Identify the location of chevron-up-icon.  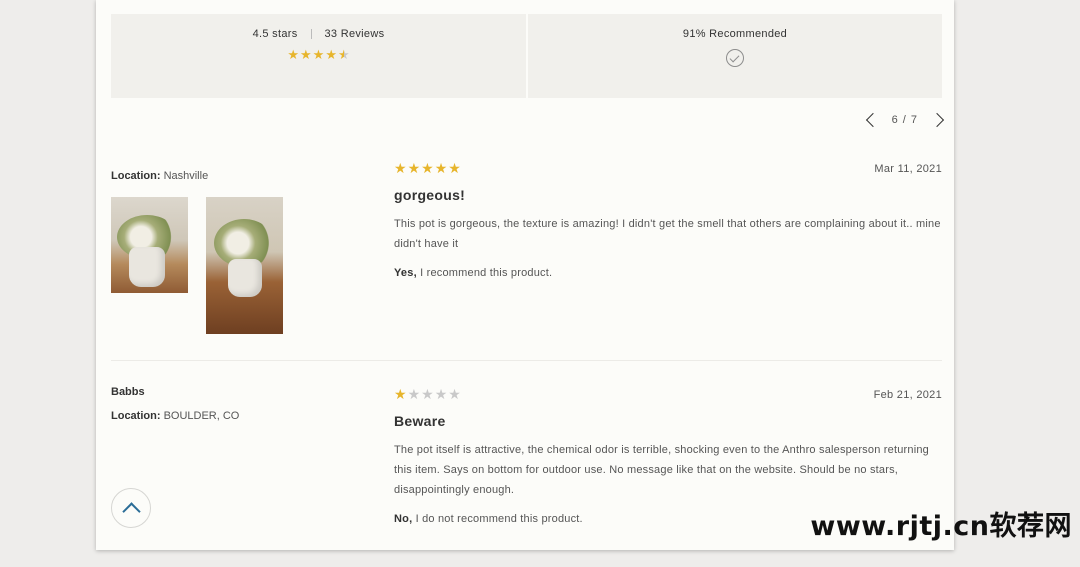
(131, 508).